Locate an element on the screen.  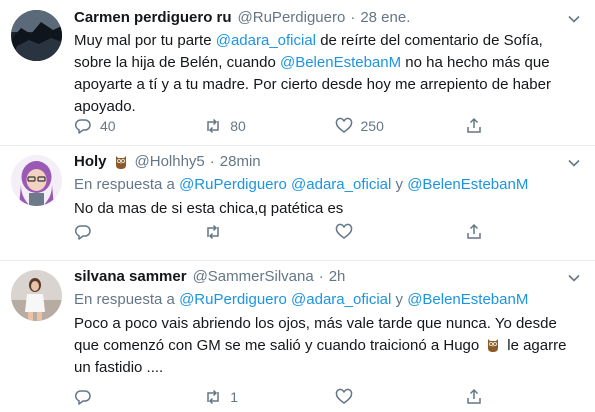
tweet-actions: 1 is located at coordinates (334, 397).